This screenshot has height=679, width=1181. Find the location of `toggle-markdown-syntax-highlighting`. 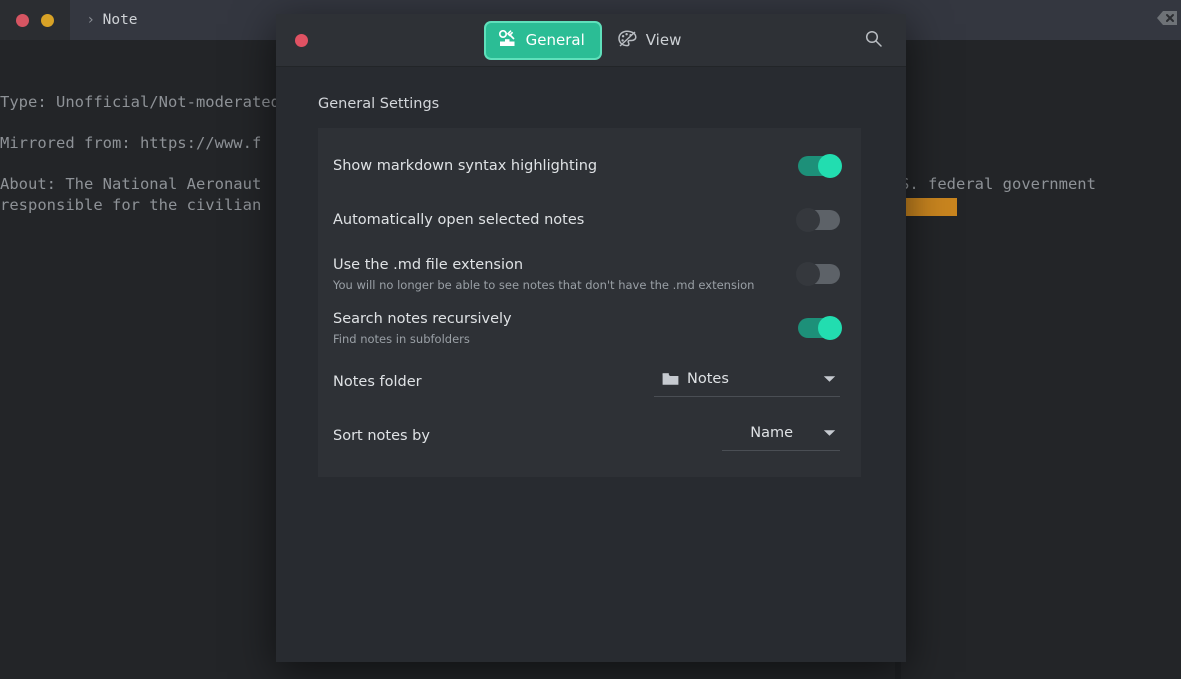

toggle-markdown-syntax-highlighting is located at coordinates (820, 166).